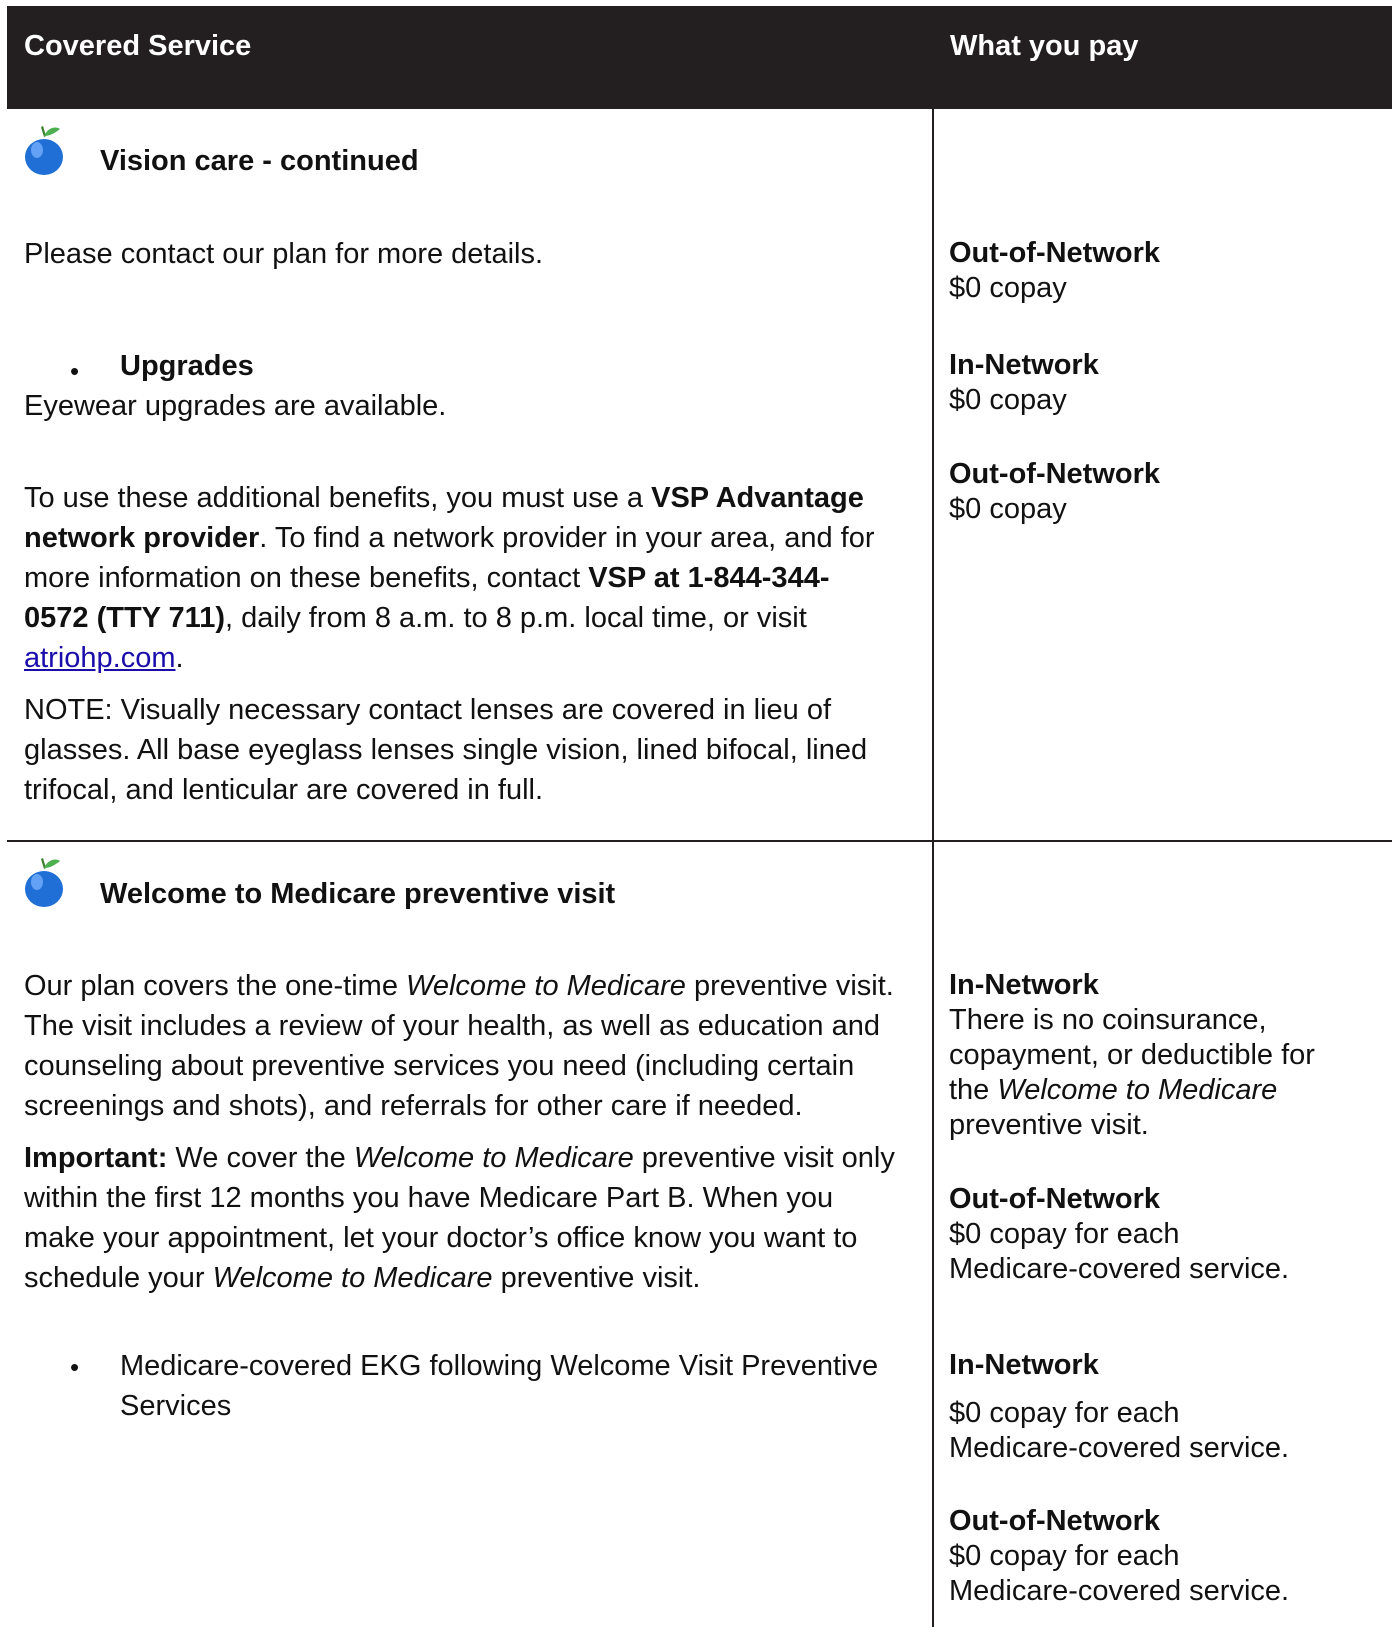 The width and height of the screenshot is (1395, 1627). What do you see at coordinates (1049, 1125) in the screenshot?
I see `pay-value: preventive visit.` at bounding box center [1049, 1125].